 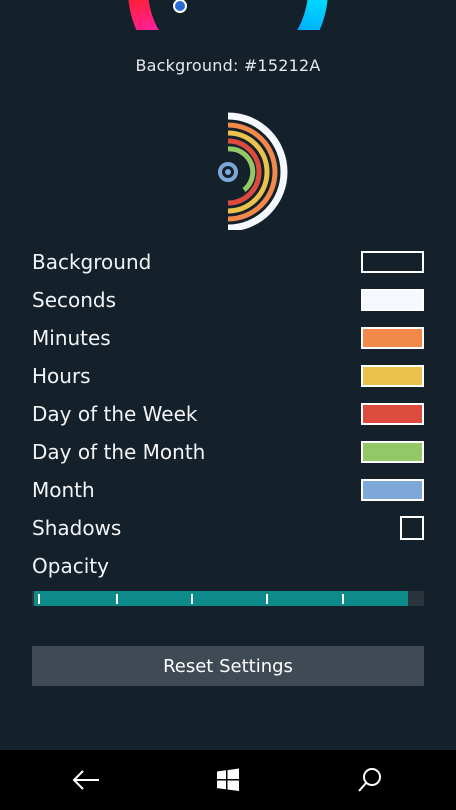 I want to click on reset-settings-button: Reset Settings, so click(x=228, y=666).